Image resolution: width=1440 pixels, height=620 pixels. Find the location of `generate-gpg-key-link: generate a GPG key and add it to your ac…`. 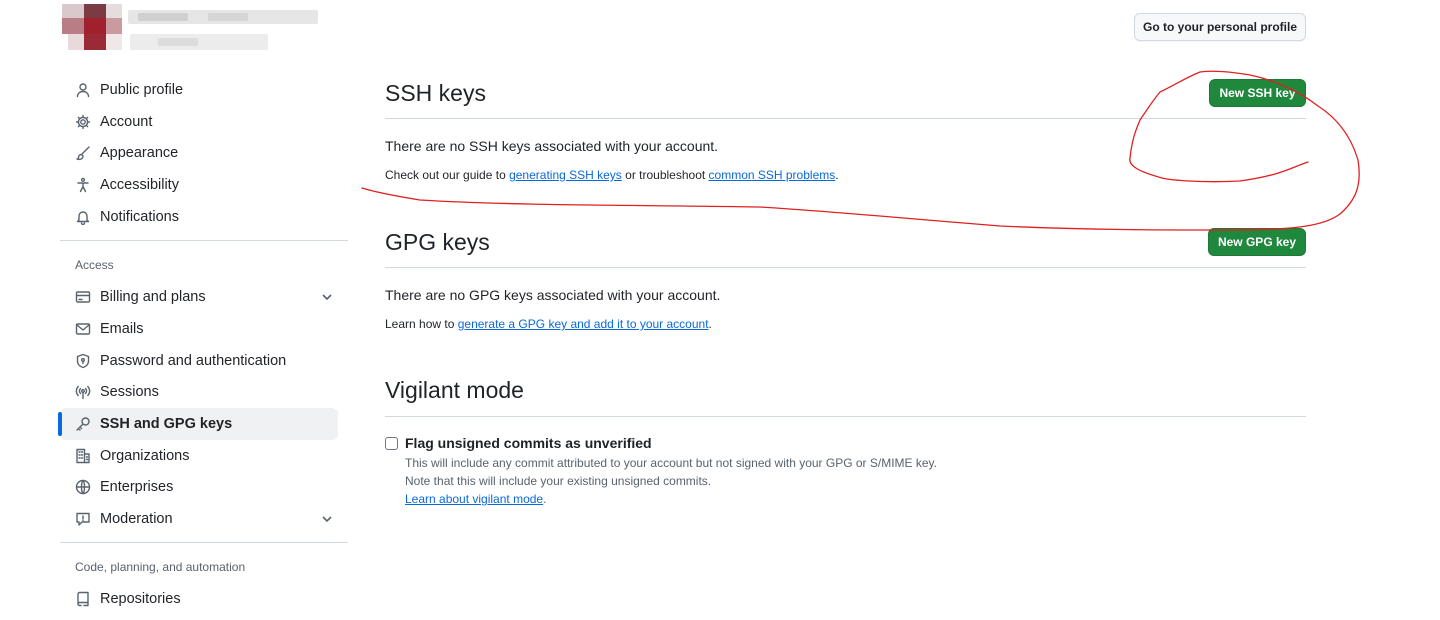

generate-gpg-key-link: generate a GPG key and add it to your ac… is located at coordinates (583, 324).